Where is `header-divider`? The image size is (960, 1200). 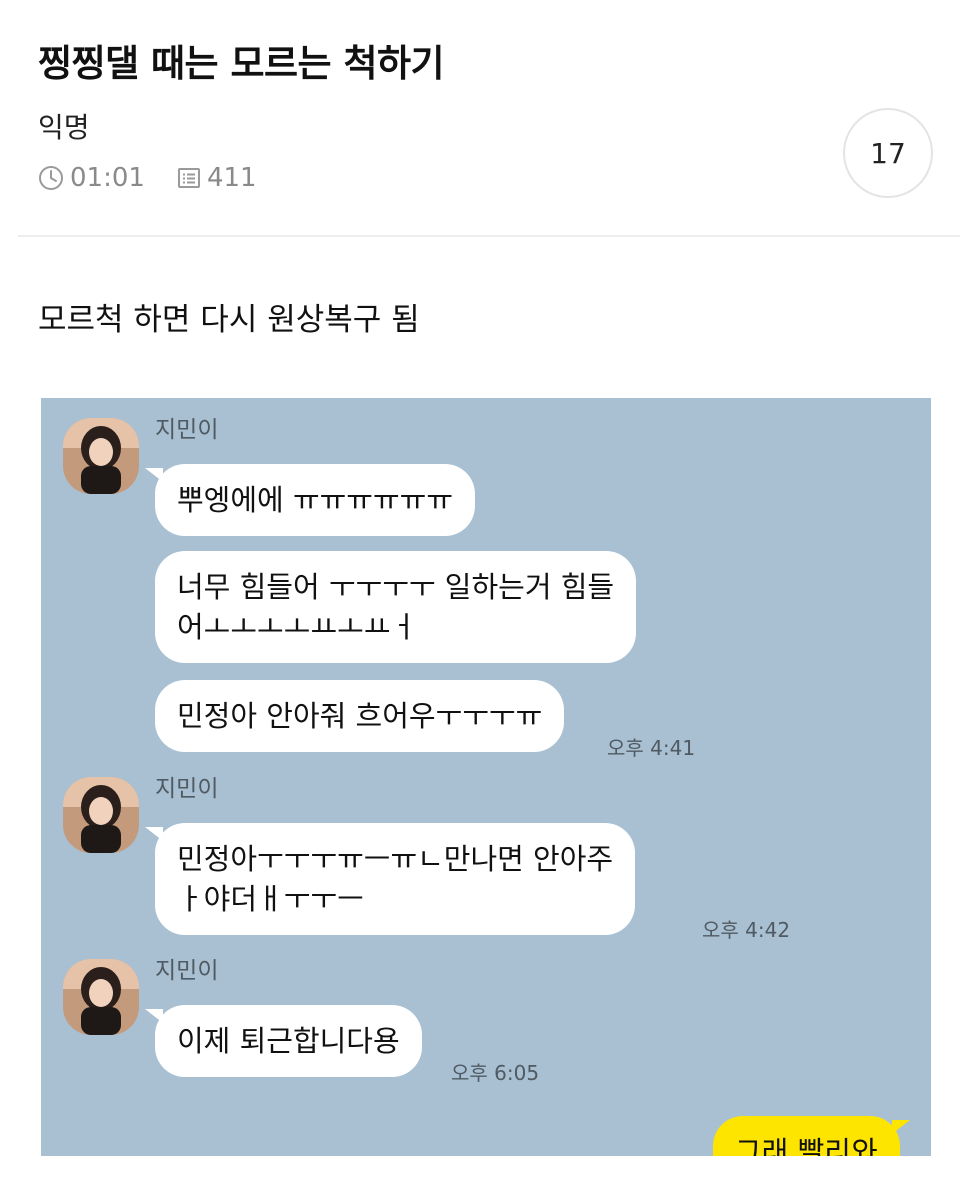 header-divider is located at coordinates (489, 236).